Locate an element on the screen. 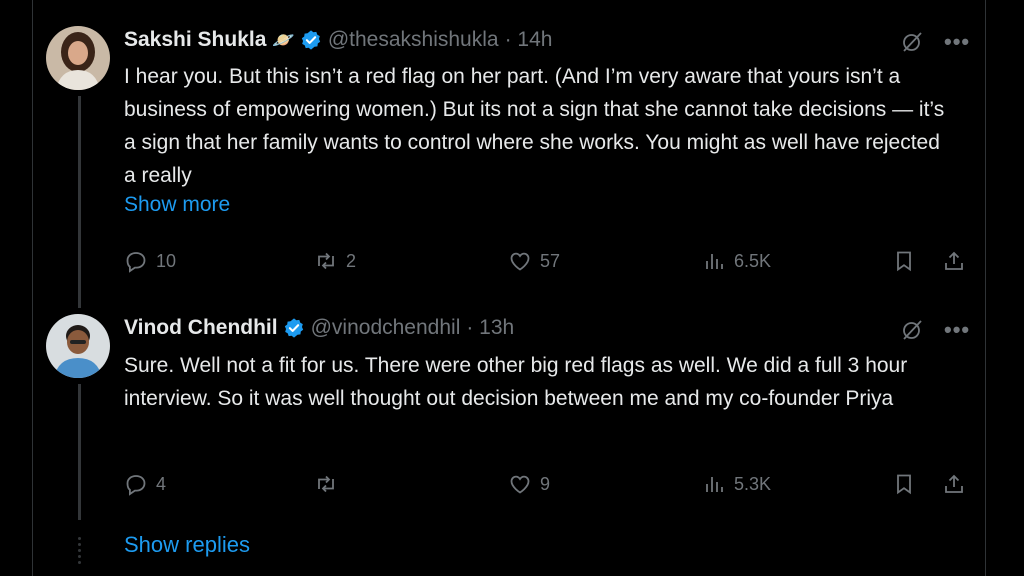 This screenshot has height=576, width=1024. reply-count: 4 is located at coordinates (161, 483).